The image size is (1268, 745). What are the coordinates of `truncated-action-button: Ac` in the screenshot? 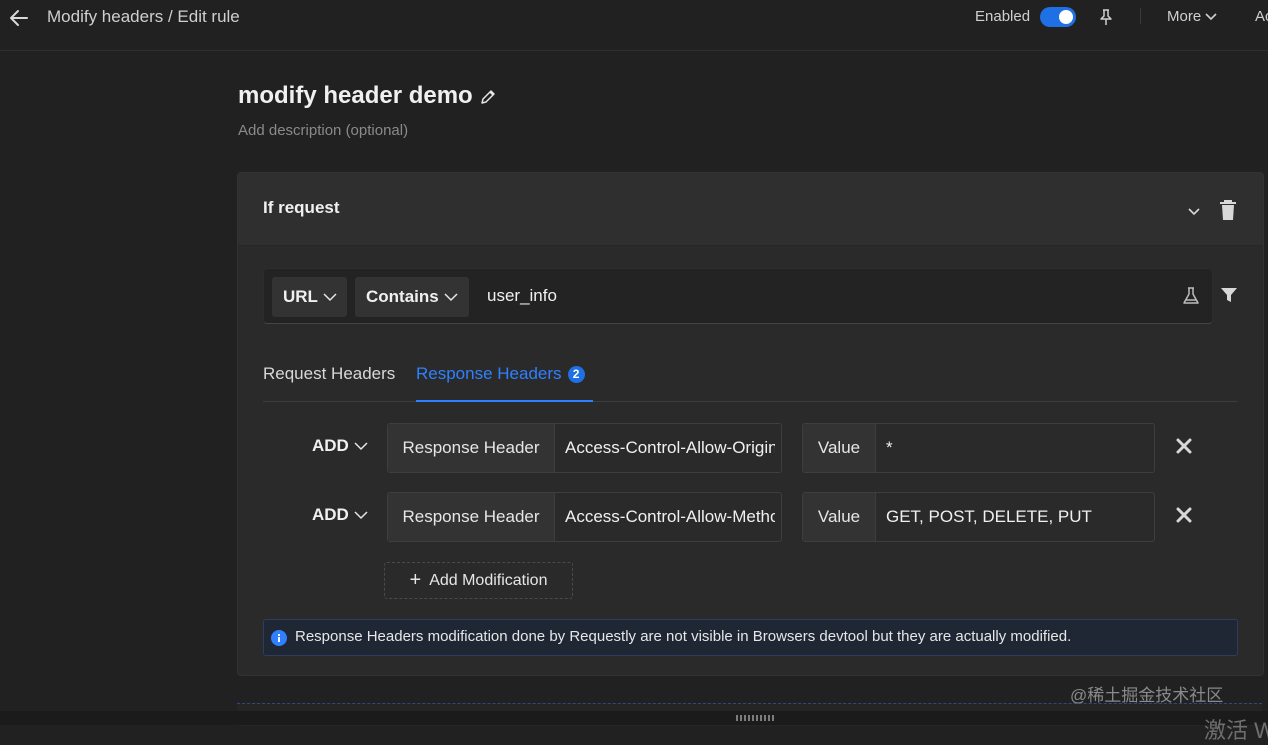 It's located at (1261, 16).